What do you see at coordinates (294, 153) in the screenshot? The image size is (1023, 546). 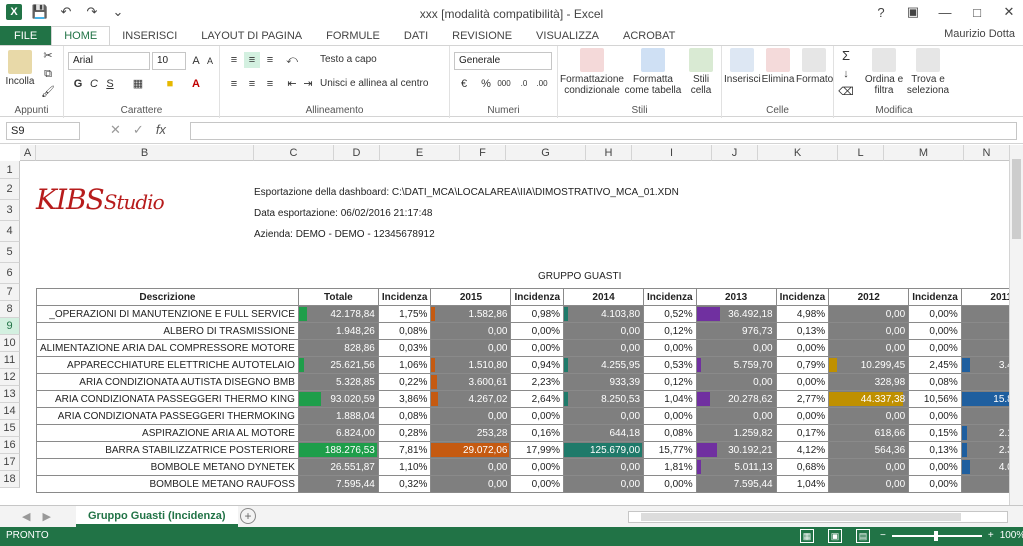 I see `column-header: C` at bounding box center [294, 153].